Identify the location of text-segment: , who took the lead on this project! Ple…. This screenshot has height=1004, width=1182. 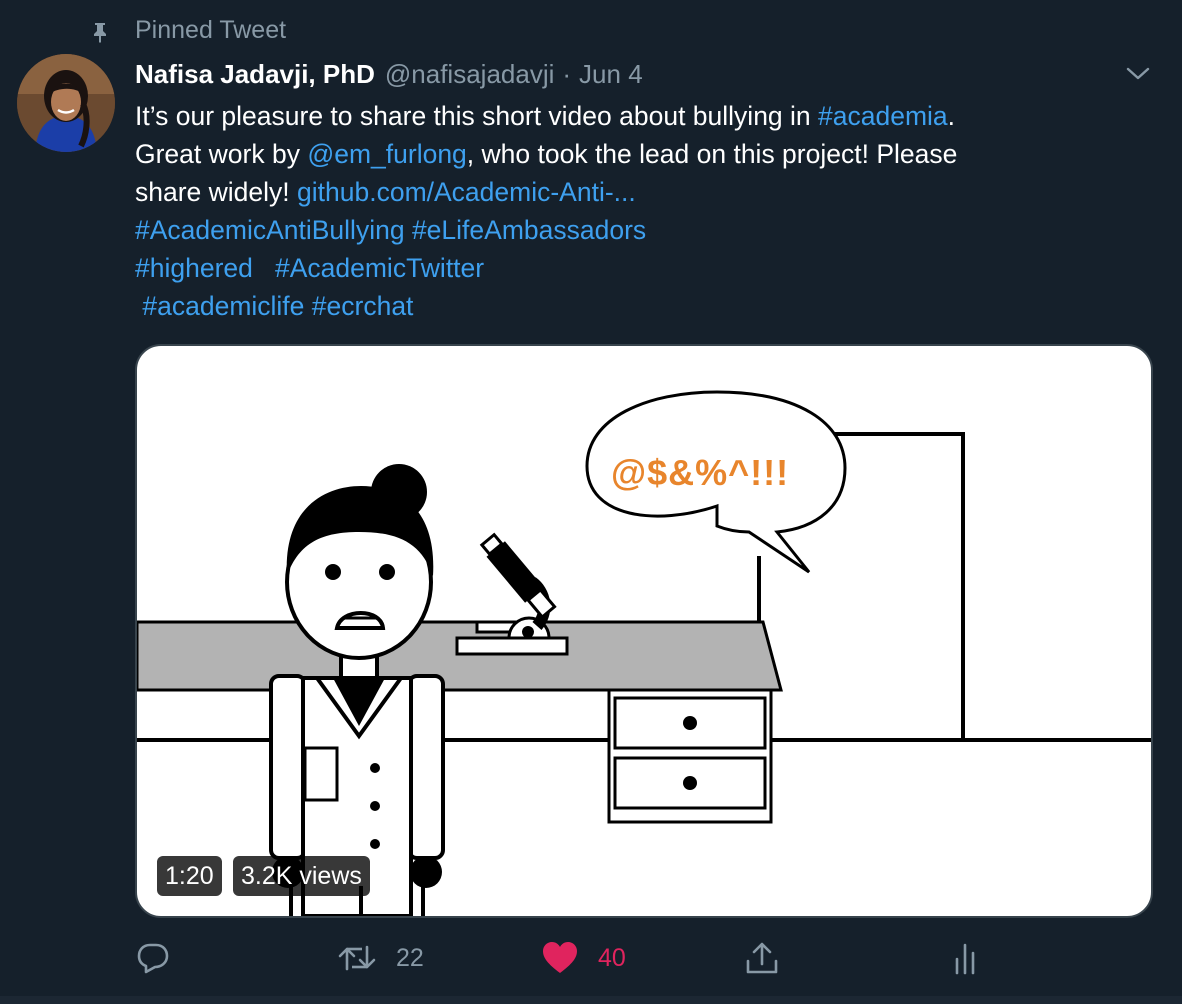
(712, 154).